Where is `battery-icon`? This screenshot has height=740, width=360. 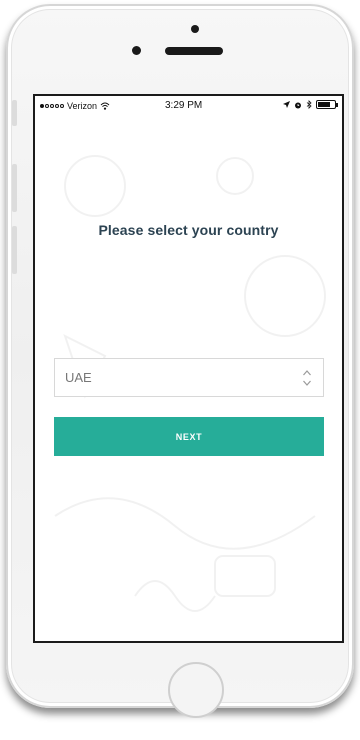 battery-icon is located at coordinates (327, 104).